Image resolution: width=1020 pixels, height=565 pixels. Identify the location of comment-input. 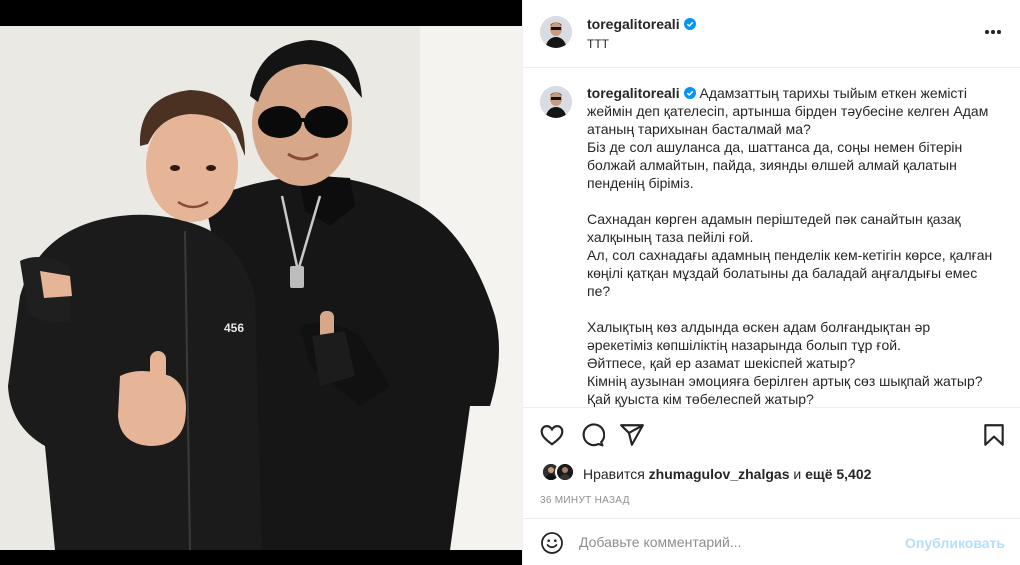
(739, 542).